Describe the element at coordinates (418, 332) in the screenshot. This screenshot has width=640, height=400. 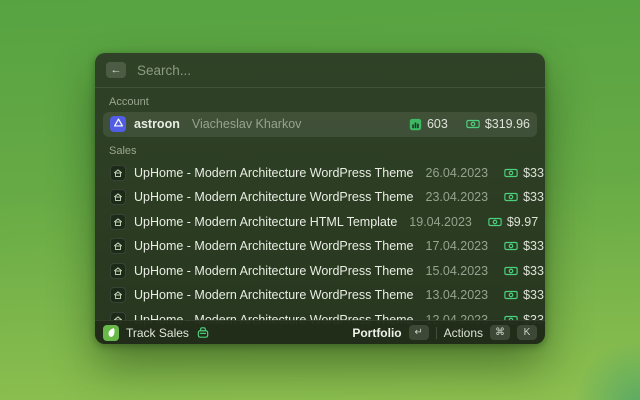
I see `enter-key-badge: ↵` at that location.